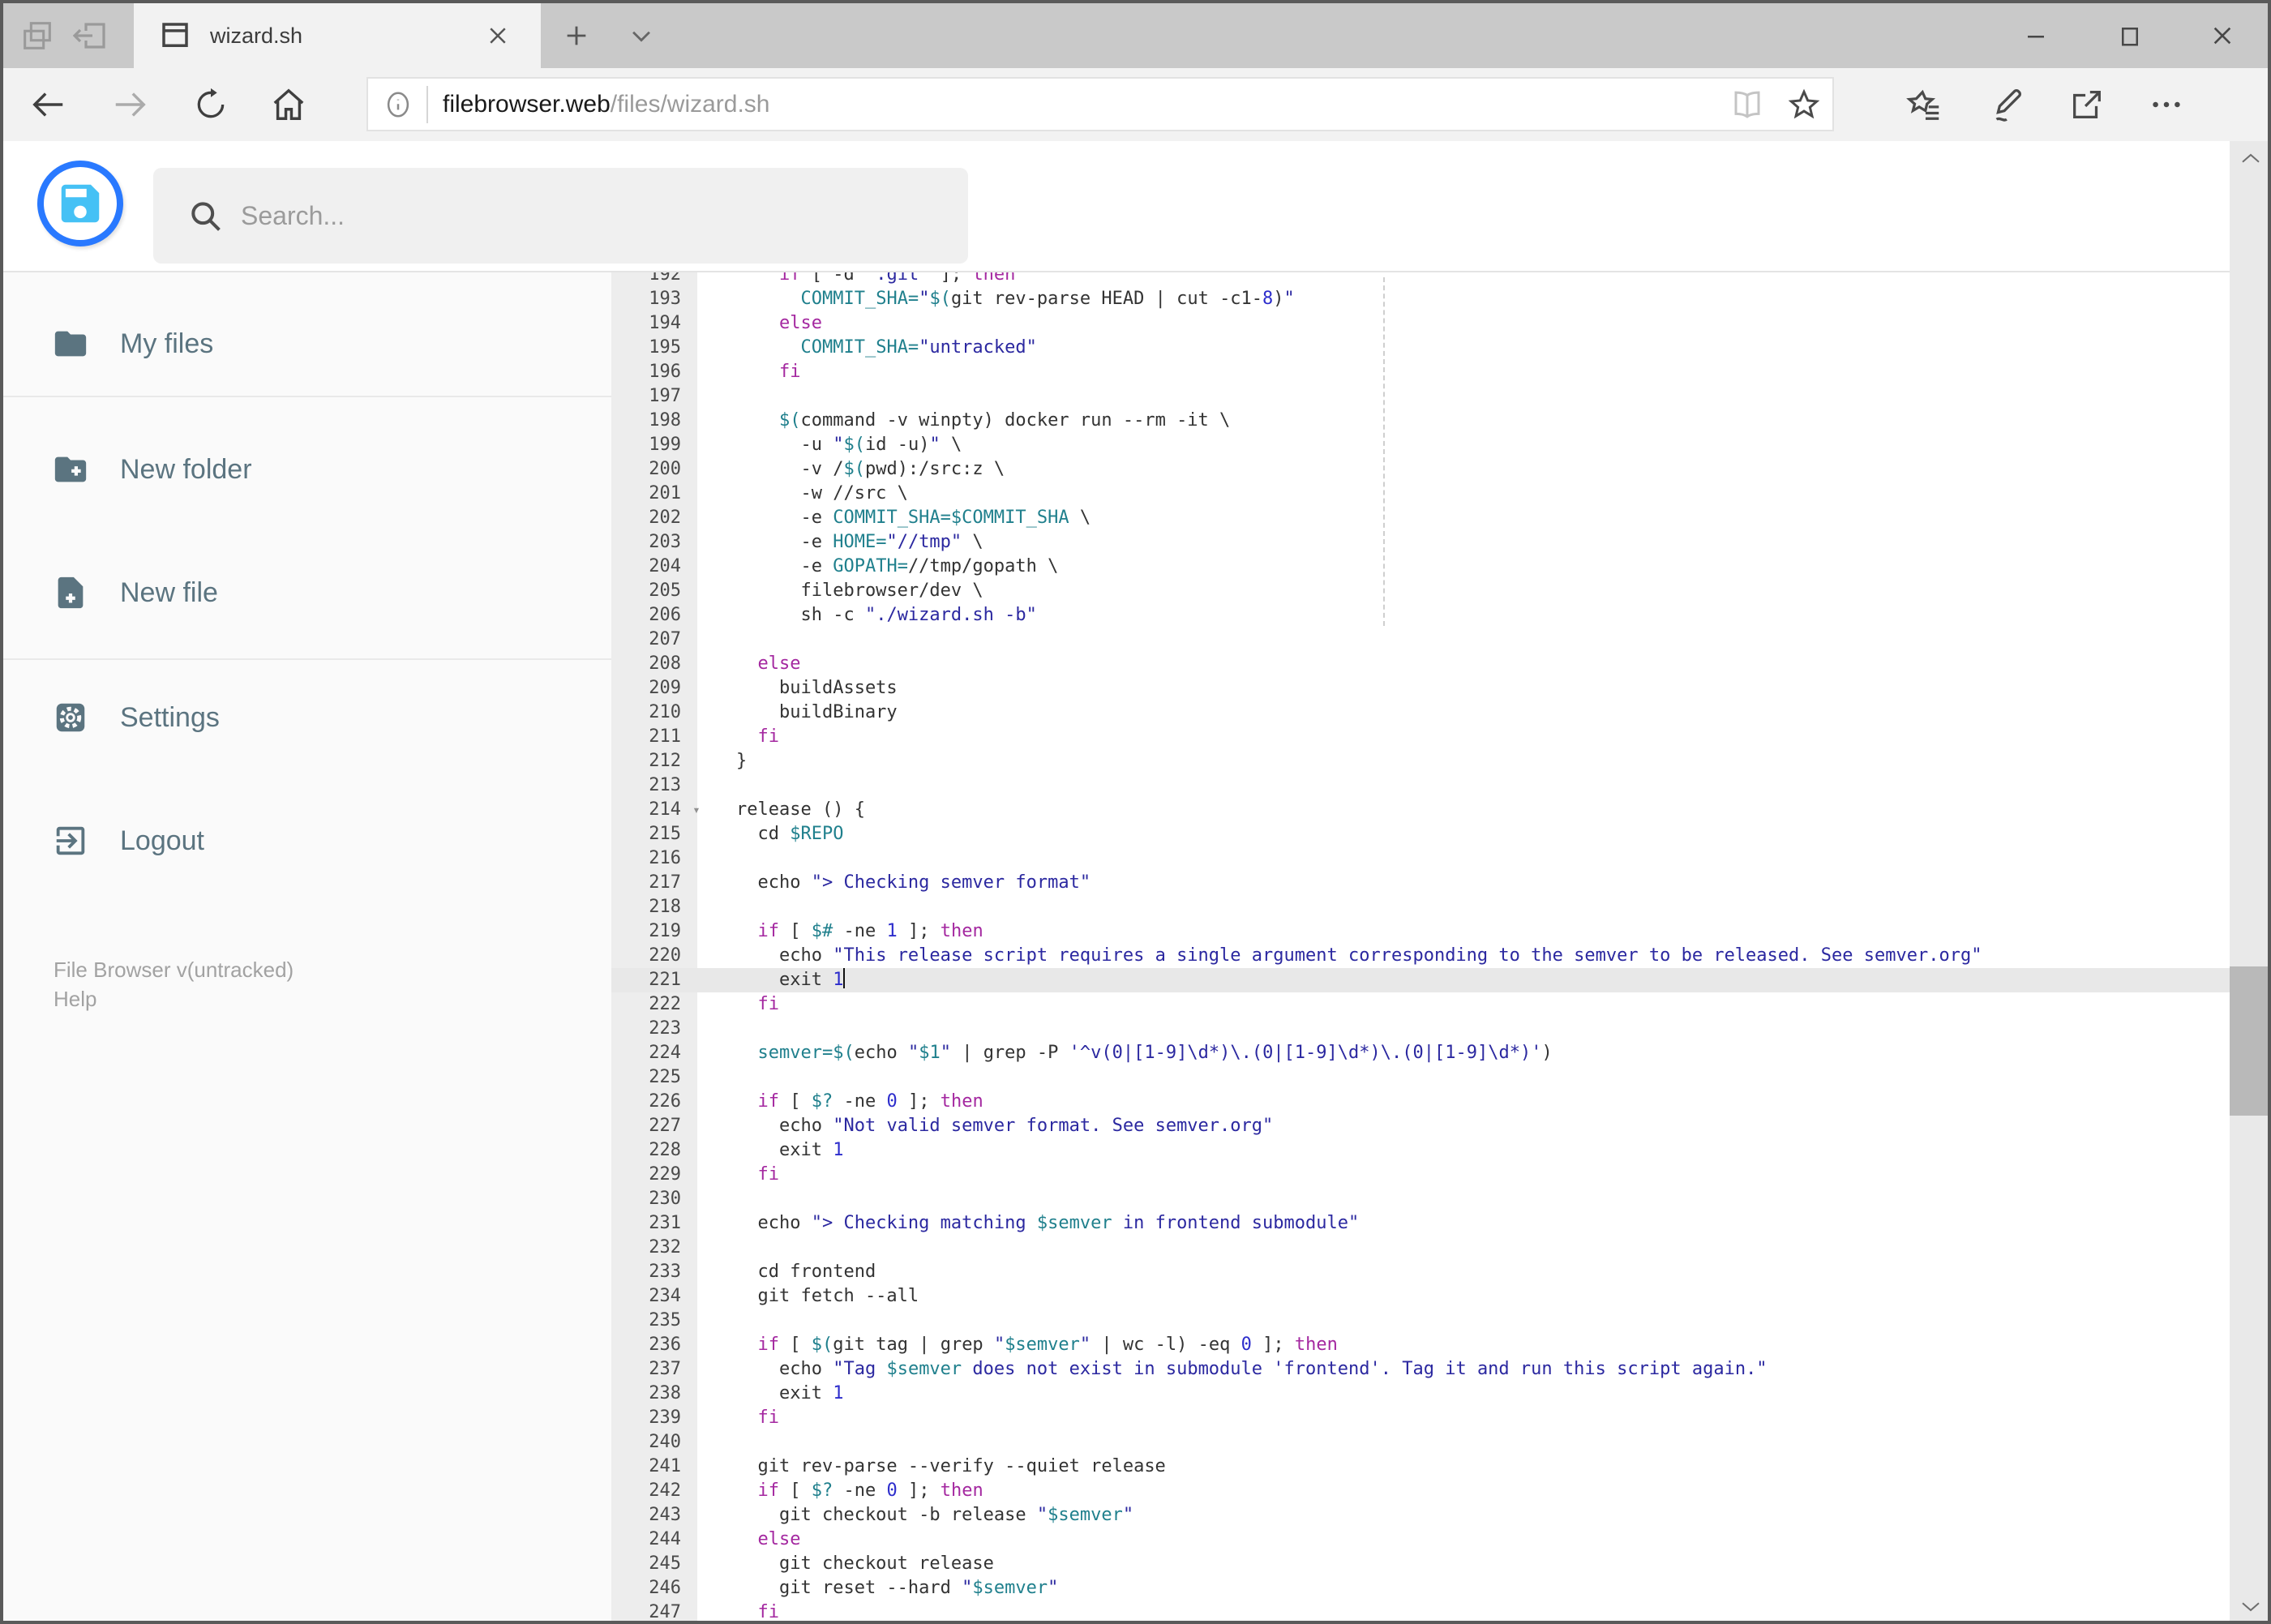 The image size is (2271, 1624). Describe the element at coordinates (1421, 372) in the screenshot. I see `code-line: 196 fi` at that location.